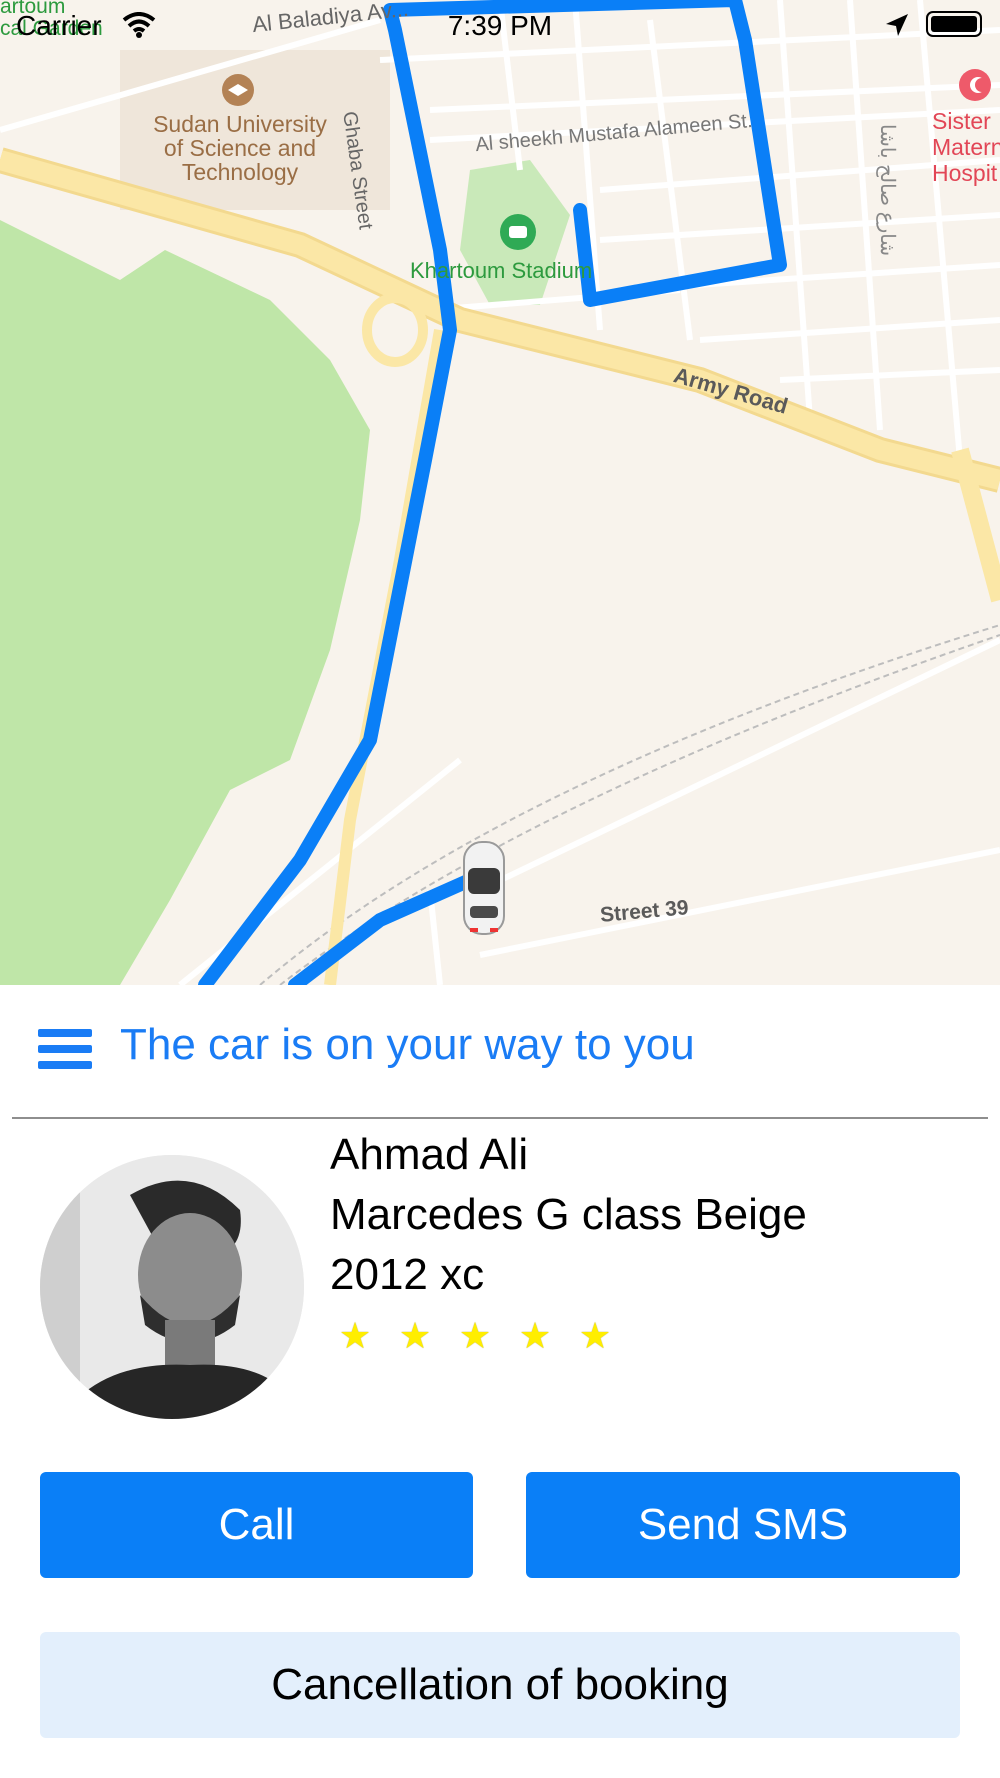 The height and width of the screenshot is (1778, 1000). Describe the element at coordinates (238, 90) in the screenshot. I see `graduation-cap-icon` at that location.